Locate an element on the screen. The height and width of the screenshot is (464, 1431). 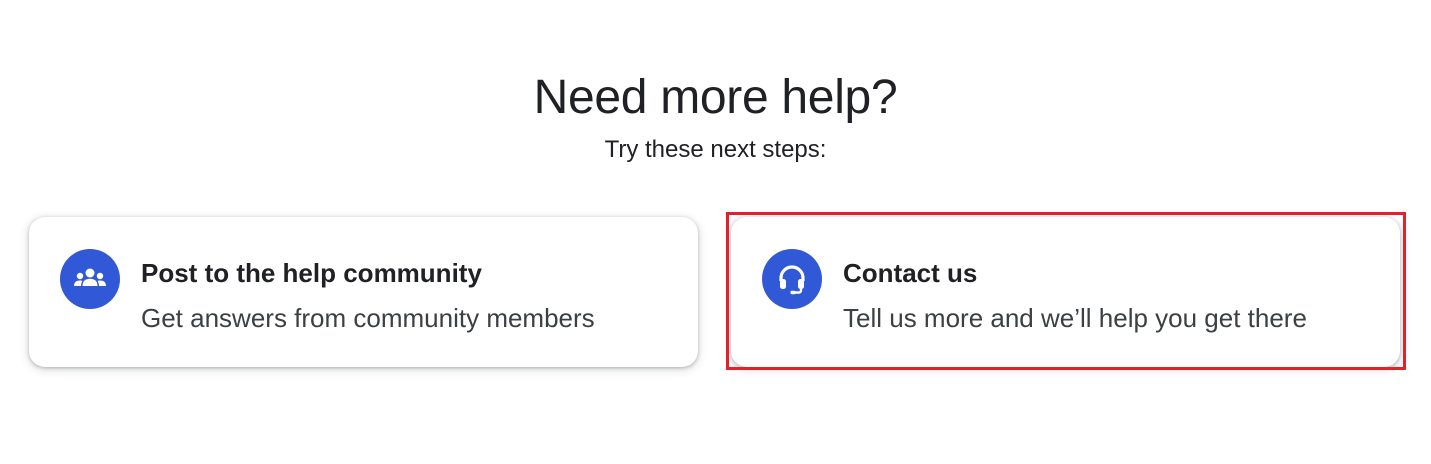
page-title: Need more help? is located at coordinates (715, 97).